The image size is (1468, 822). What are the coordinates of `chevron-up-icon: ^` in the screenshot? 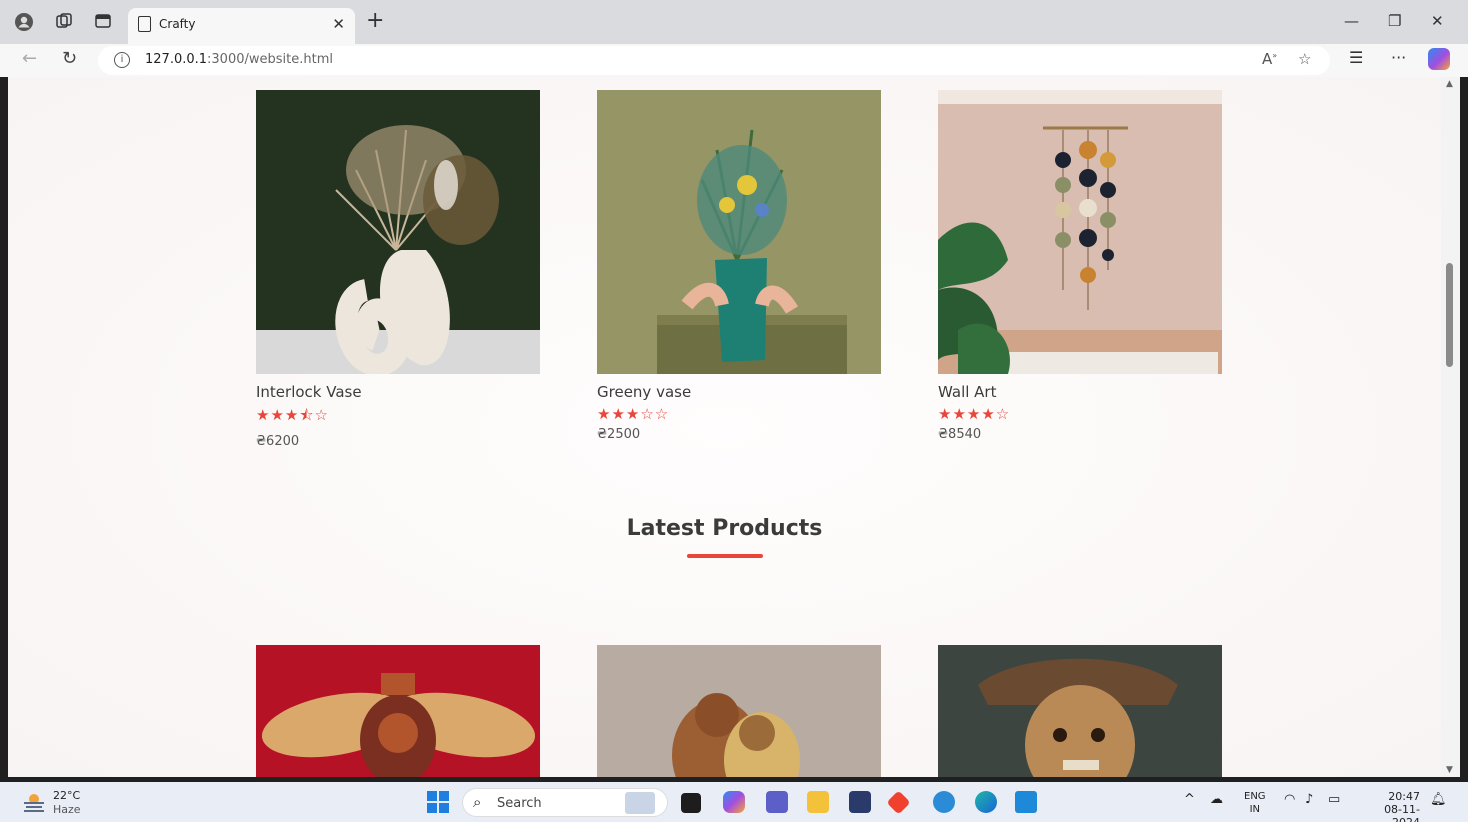 It's located at (1189, 799).